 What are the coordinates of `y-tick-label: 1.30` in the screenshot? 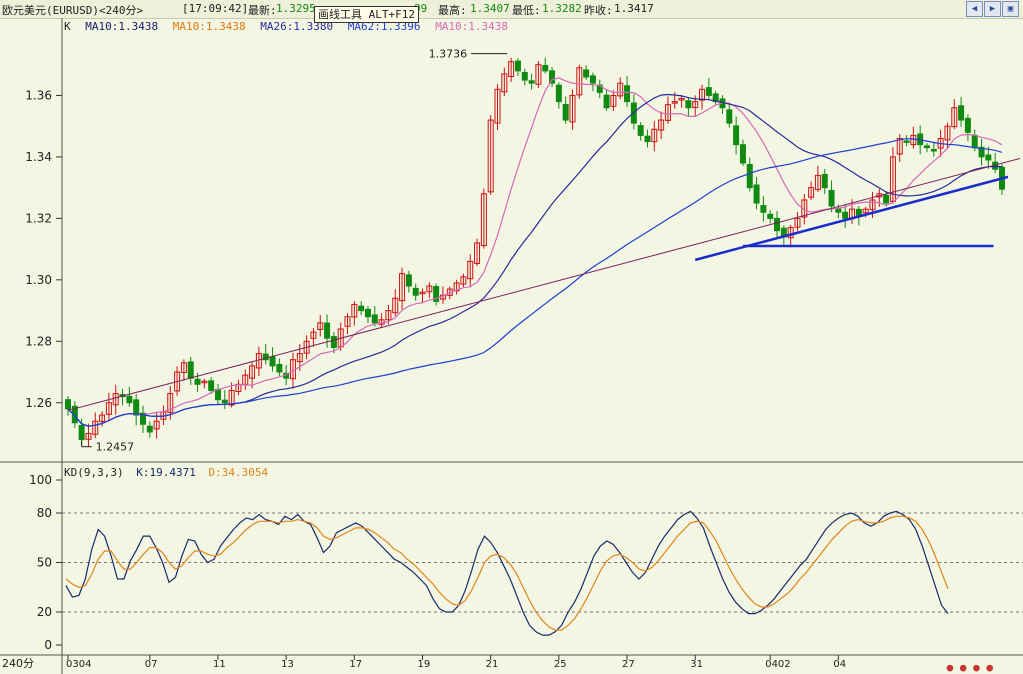 It's located at (38, 280).